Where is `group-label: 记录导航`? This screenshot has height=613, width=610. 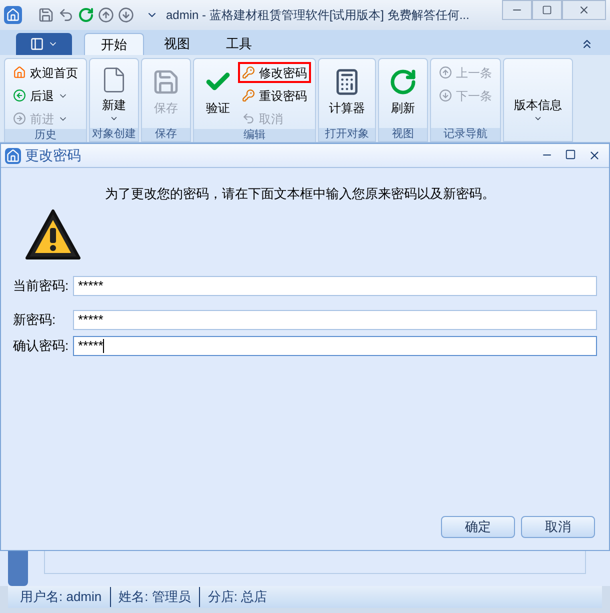
group-label: 记录导航 is located at coordinates (465, 134).